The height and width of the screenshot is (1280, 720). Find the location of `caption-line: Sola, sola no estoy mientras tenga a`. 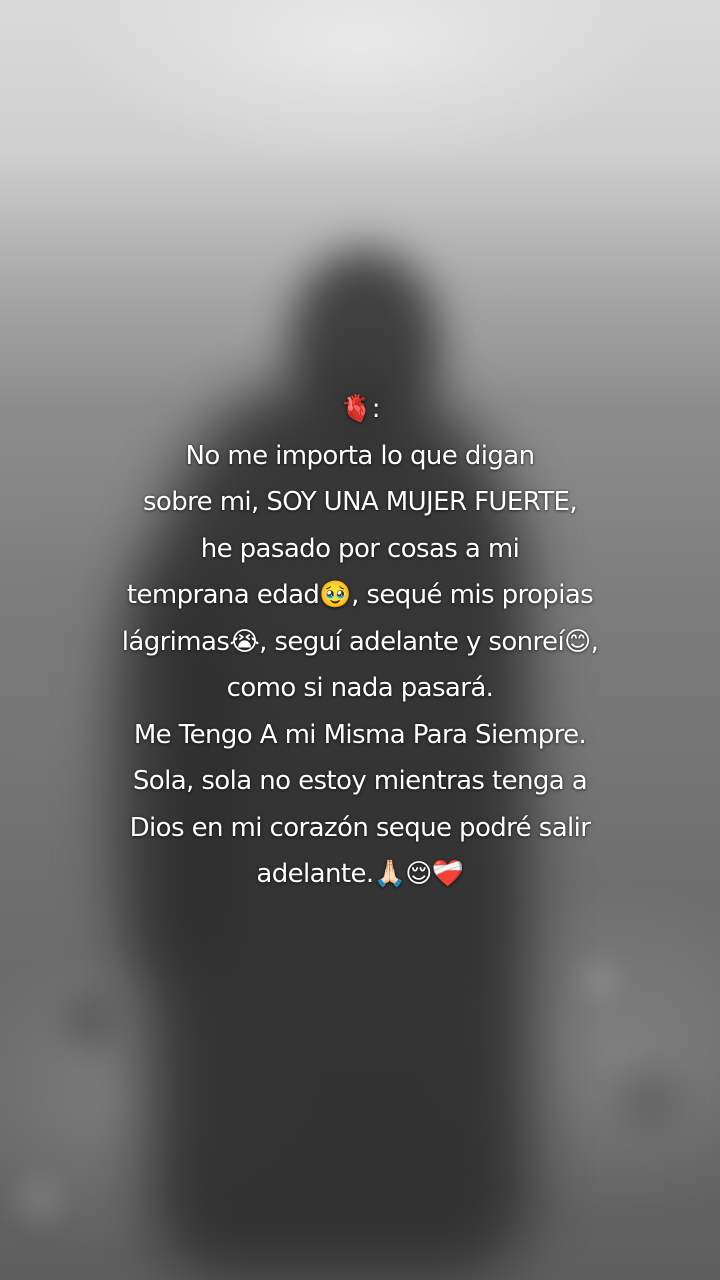

caption-line: Sola, sola no estoy mientras tenga a is located at coordinates (360, 781).